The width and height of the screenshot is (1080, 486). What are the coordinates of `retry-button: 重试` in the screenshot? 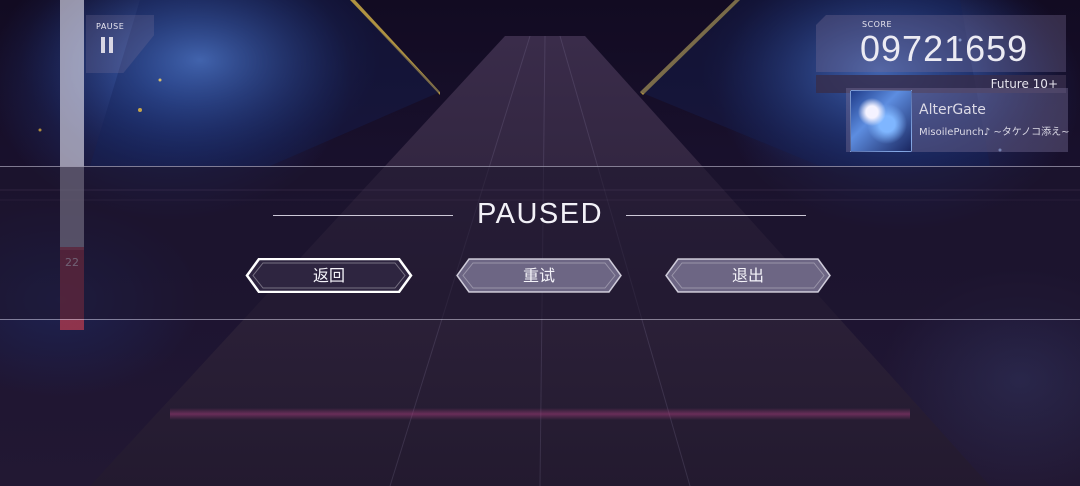 It's located at (539, 275).